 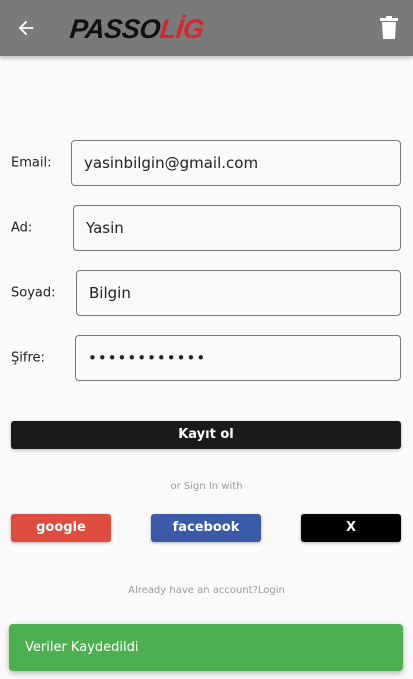 What do you see at coordinates (237, 228) in the screenshot?
I see `first-name-field: Yasin` at bounding box center [237, 228].